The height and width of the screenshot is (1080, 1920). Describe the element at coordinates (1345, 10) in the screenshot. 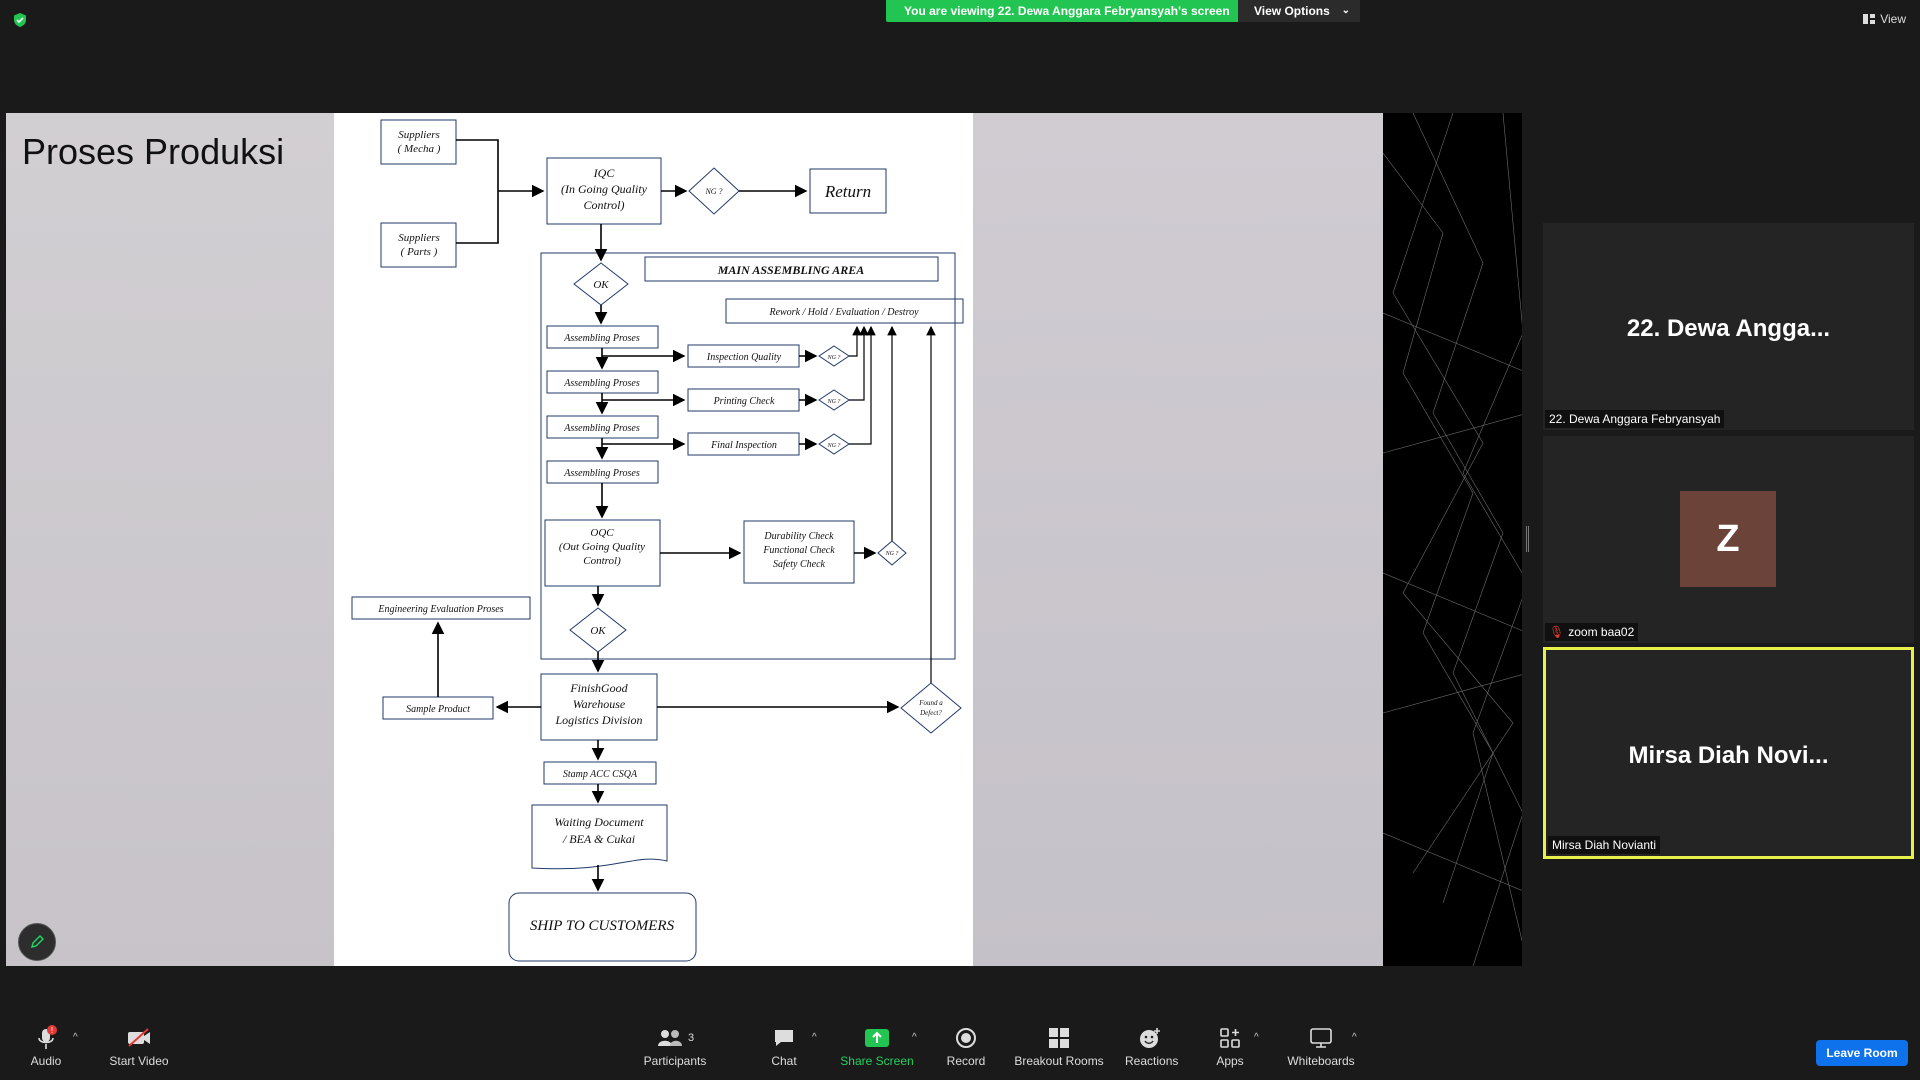

I see `chevron-down-icon: ⌄` at that location.